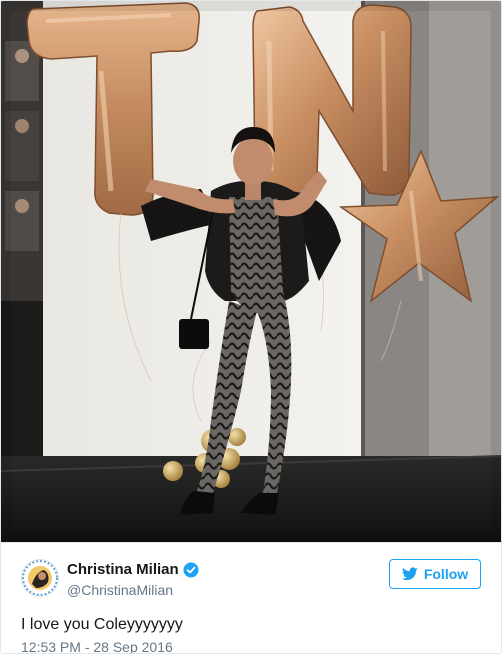  What do you see at coordinates (409, 574) in the screenshot?
I see `twitter-bird-icon` at bounding box center [409, 574].